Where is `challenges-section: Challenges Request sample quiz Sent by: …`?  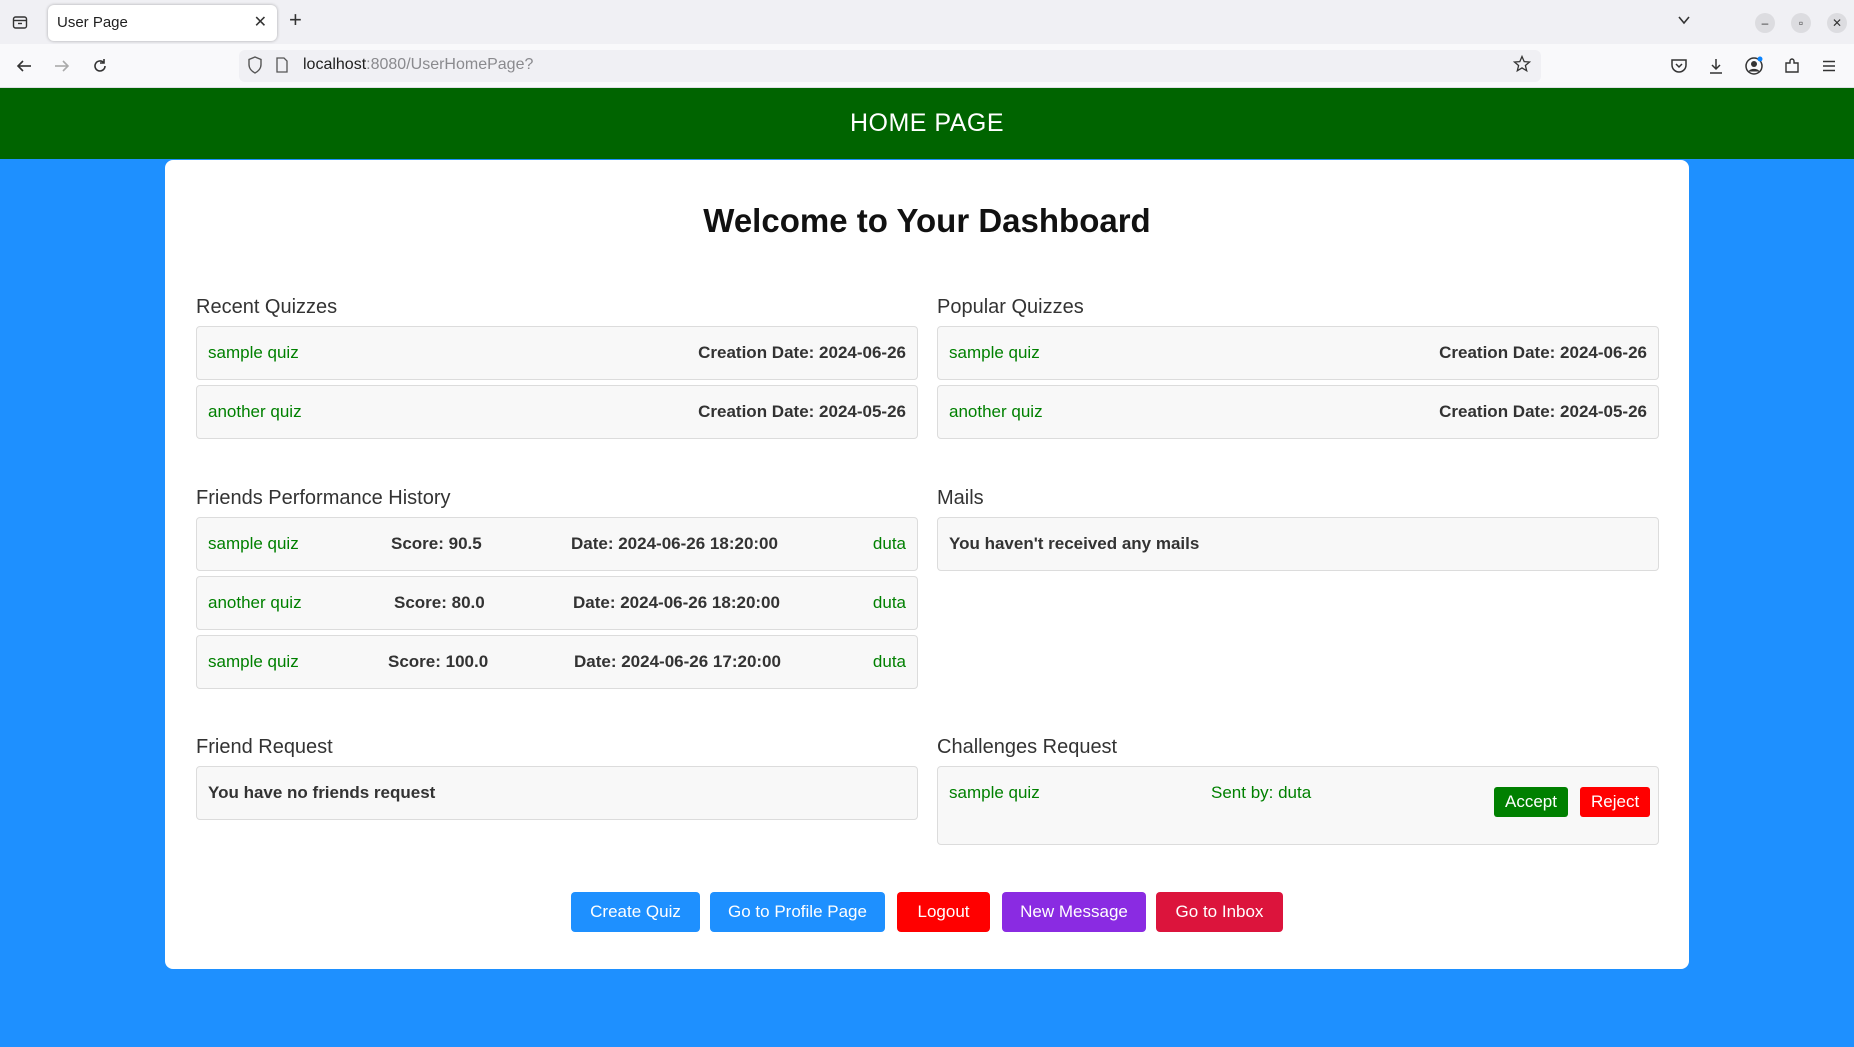 challenges-section: Challenges Request sample quiz Sent by: … is located at coordinates (1298, 790).